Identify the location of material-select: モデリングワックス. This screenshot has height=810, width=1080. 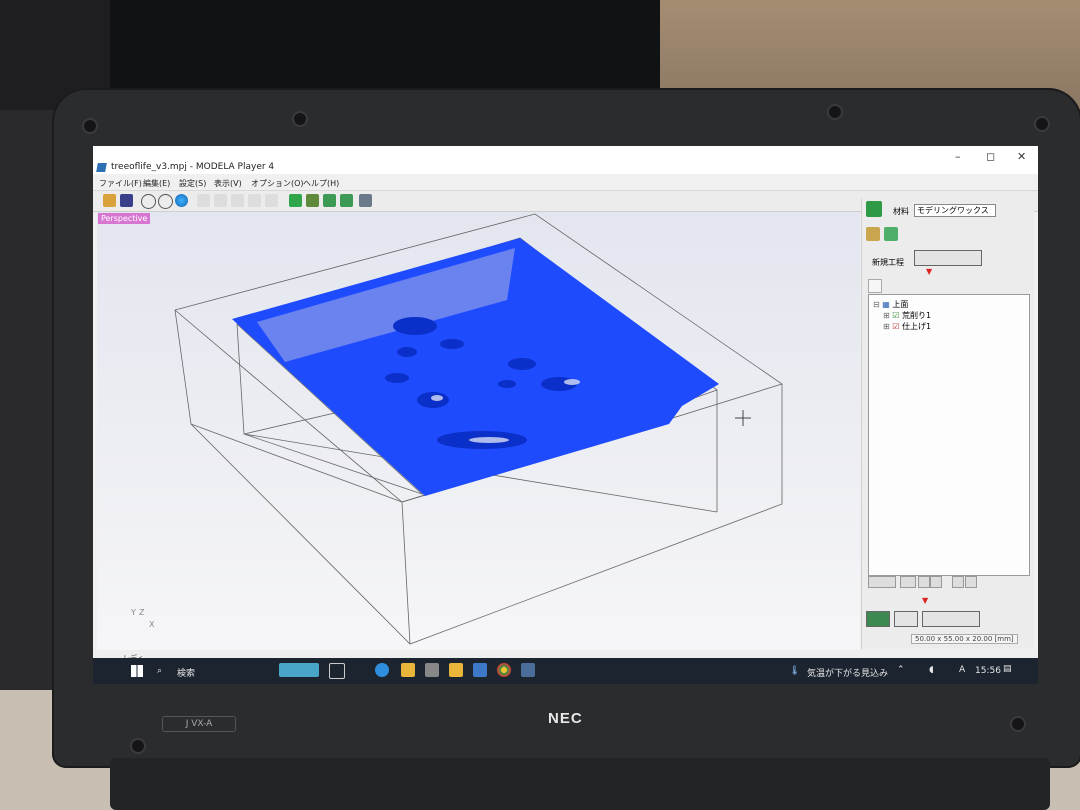
(955, 210).